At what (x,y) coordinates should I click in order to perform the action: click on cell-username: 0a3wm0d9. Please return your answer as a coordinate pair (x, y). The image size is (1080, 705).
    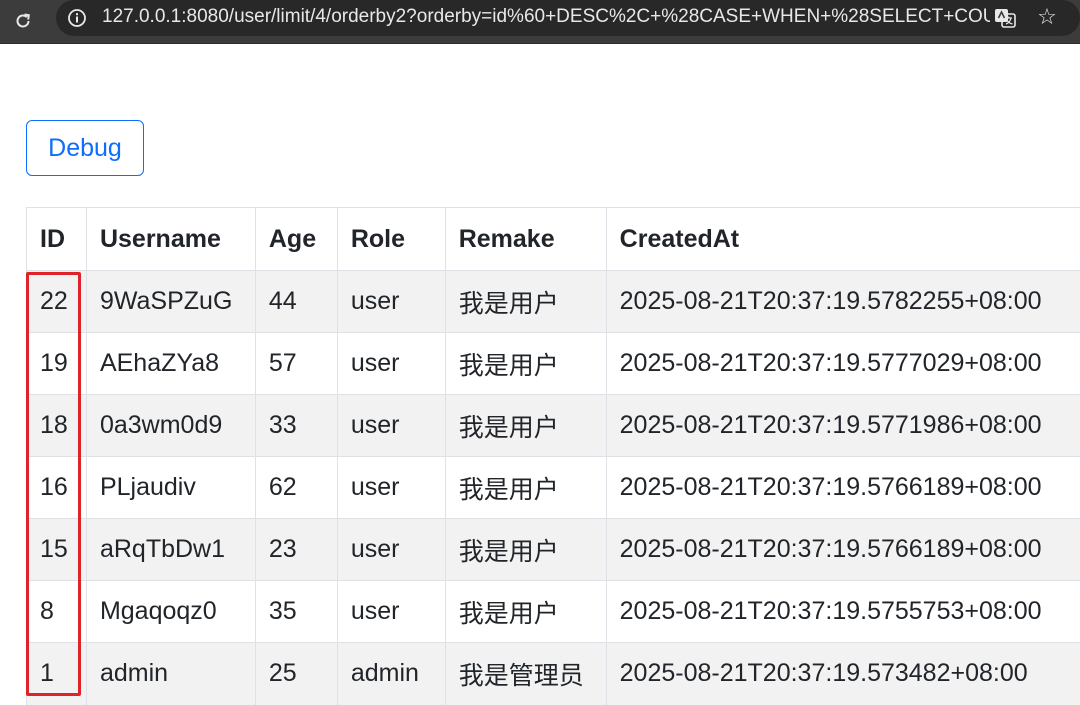
    Looking at the image, I should click on (170, 426).